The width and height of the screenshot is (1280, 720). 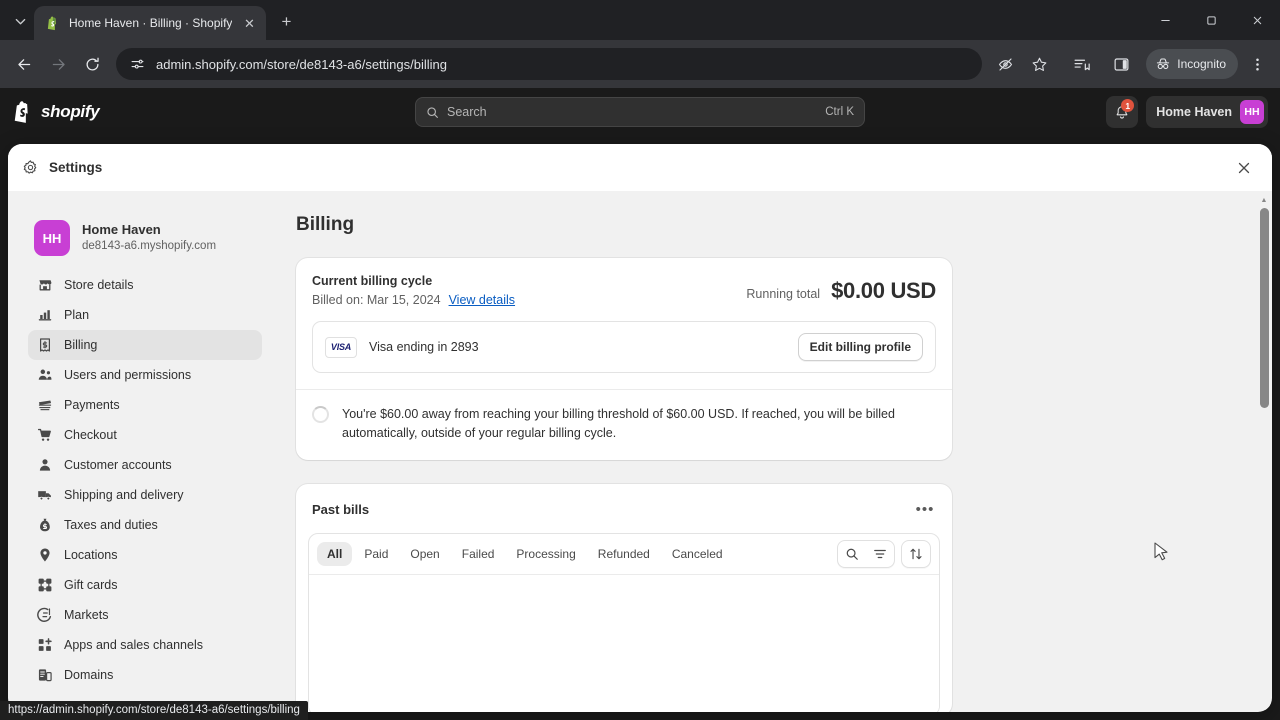 I want to click on store-avatar: HH, so click(x=52, y=238).